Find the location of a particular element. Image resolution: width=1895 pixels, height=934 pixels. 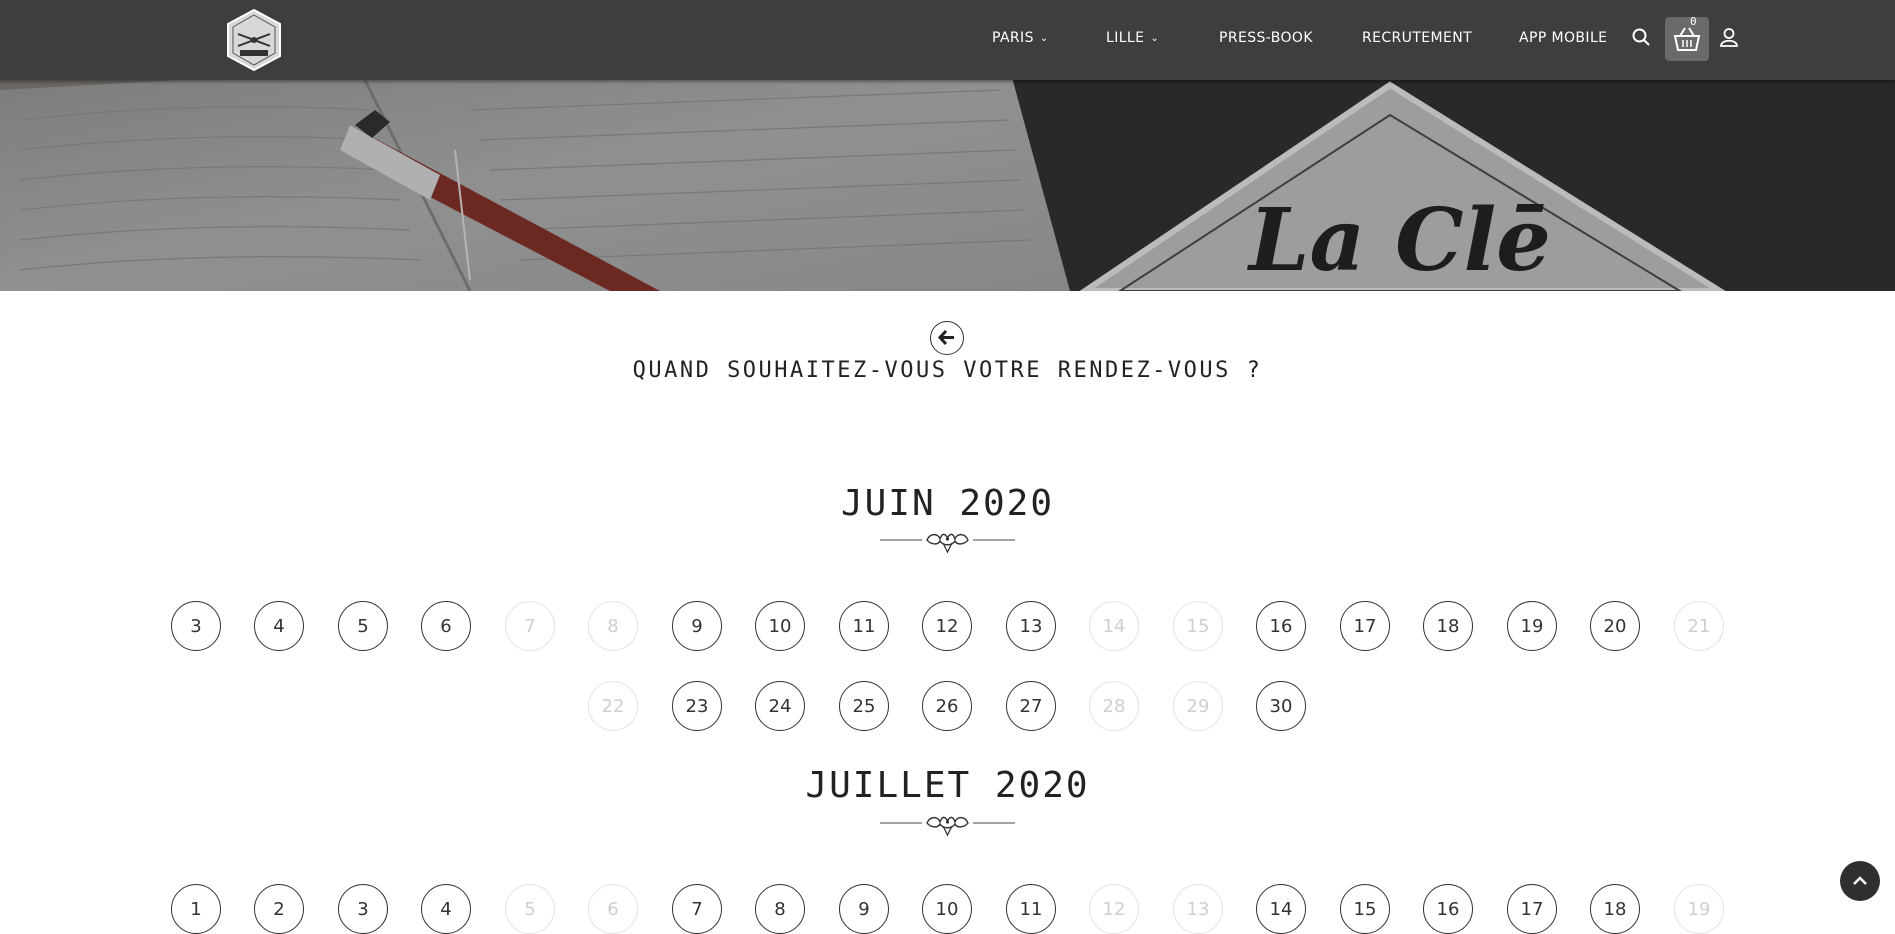

month-title-juin: JUIN 2020 is located at coordinates (947, 503).